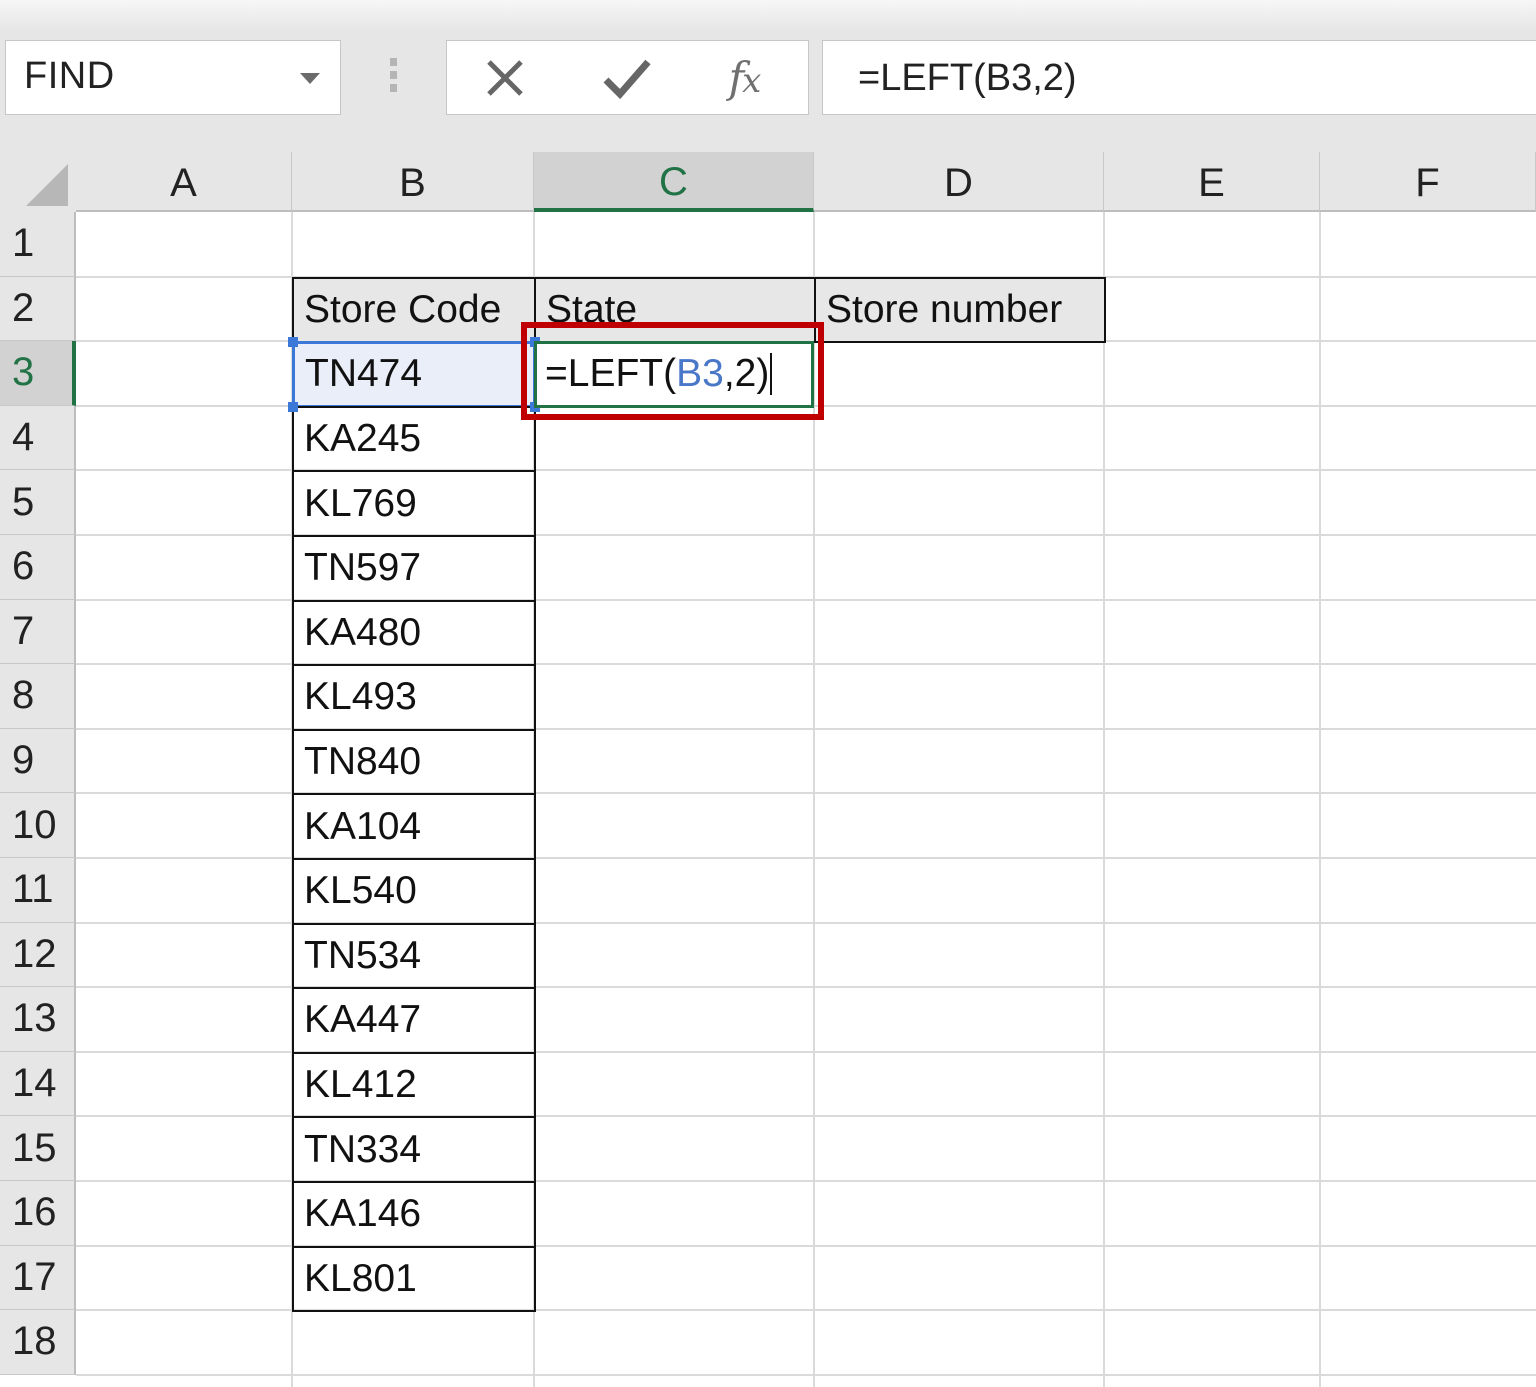  Describe the element at coordinates (38, 567) in the screenshot. I see `row-header-6: 6` at that location.